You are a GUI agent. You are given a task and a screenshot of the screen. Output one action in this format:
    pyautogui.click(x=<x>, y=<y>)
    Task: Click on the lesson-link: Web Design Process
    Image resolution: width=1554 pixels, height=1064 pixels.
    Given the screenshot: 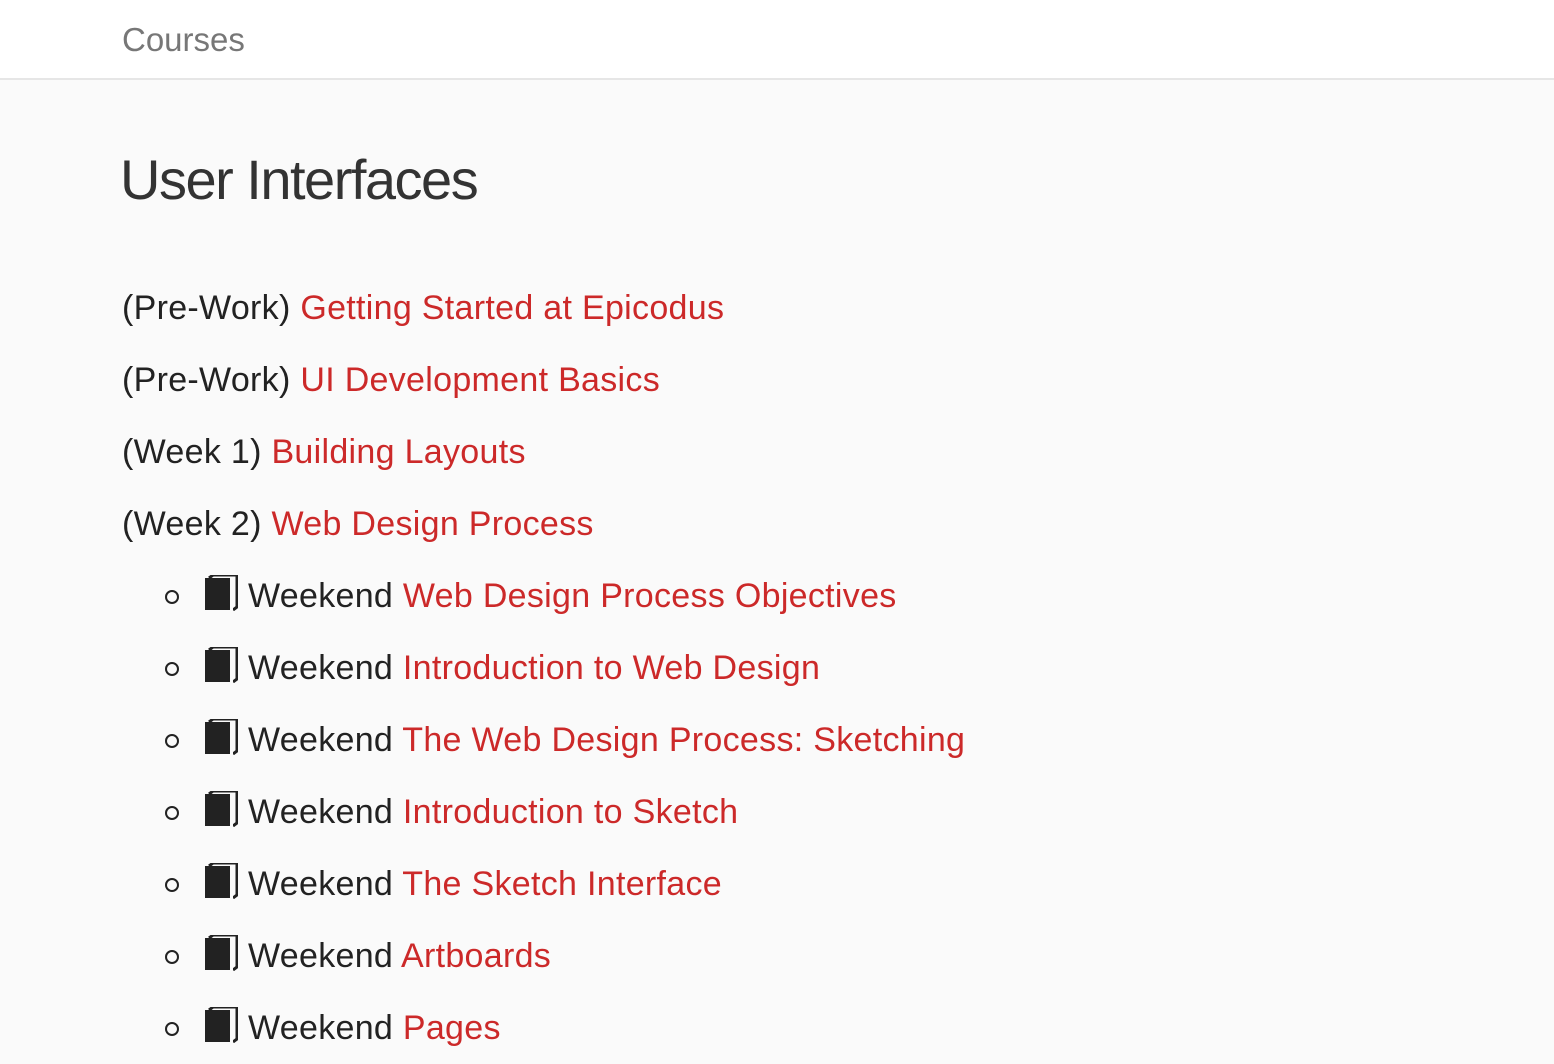 What is the action you would take?
    pyautogui.click(x=432, y=524)
    